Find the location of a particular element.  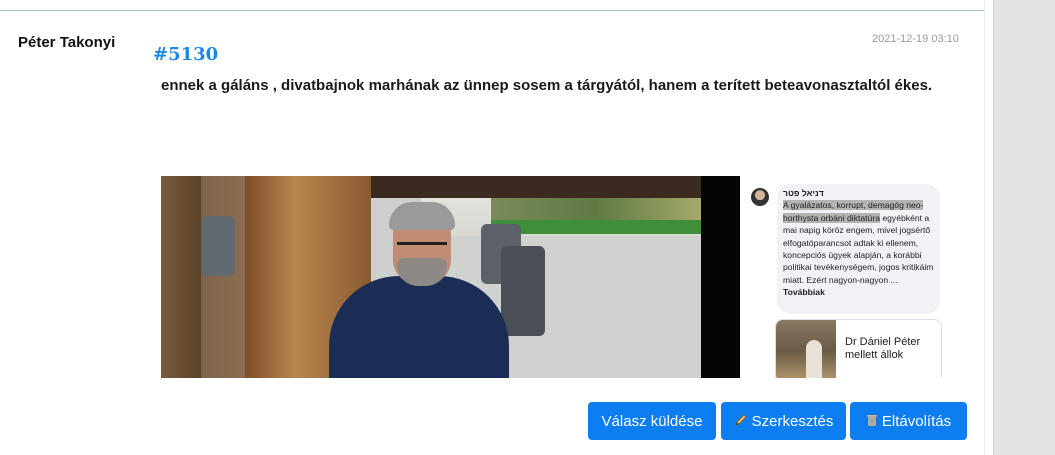

edit-button: Szerkesztés is located at coordinates (783, 421).